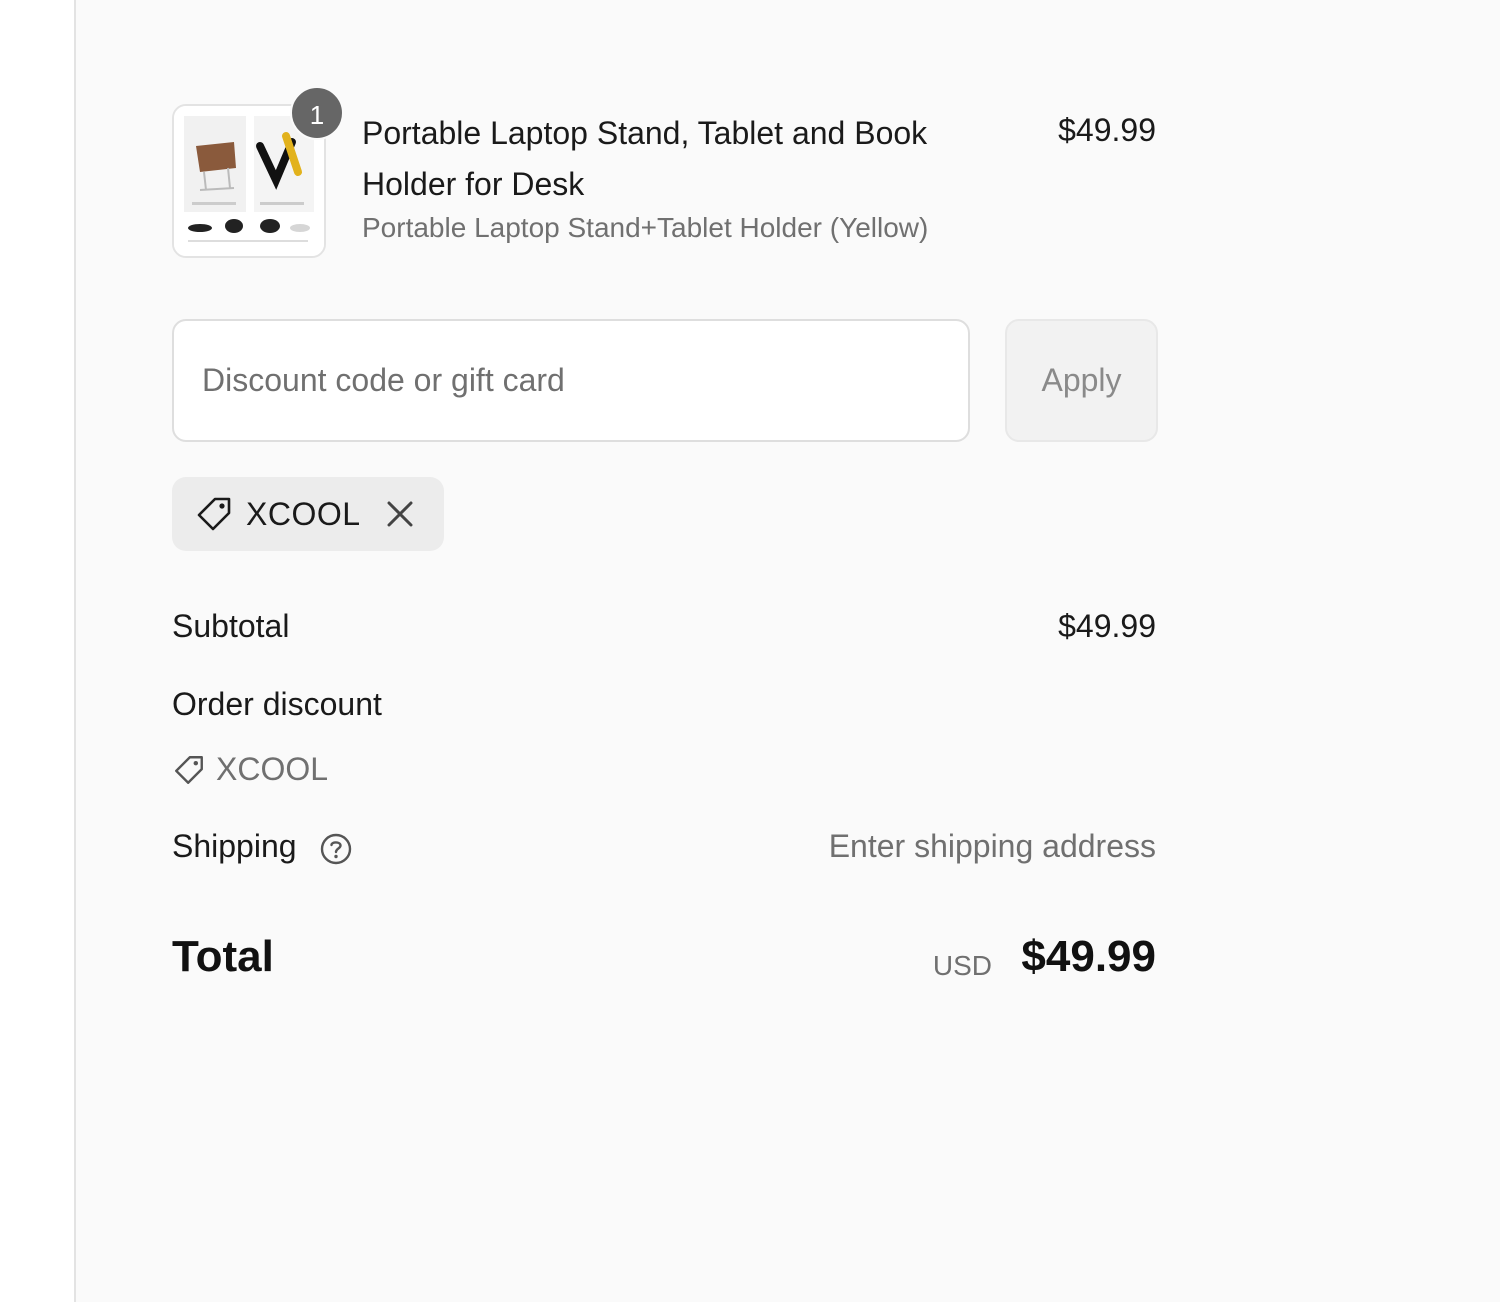 The width and height of the screenshot is (1500, 1302). Describe the element at coordinates (336, 849) in the screenshot. I see `help-icon` at that location.